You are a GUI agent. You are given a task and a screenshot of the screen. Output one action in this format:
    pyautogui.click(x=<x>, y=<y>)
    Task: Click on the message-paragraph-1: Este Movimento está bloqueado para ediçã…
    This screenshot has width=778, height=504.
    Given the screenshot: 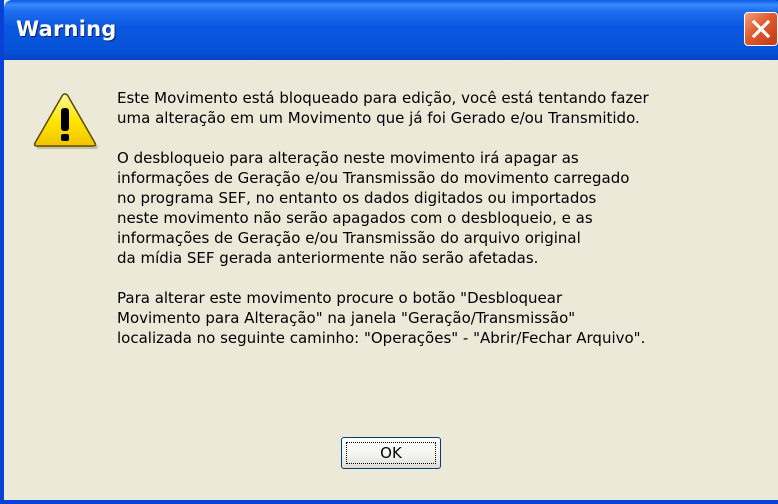 What is the action you would take?
    pyautogui.click(x=442, y=108)
    